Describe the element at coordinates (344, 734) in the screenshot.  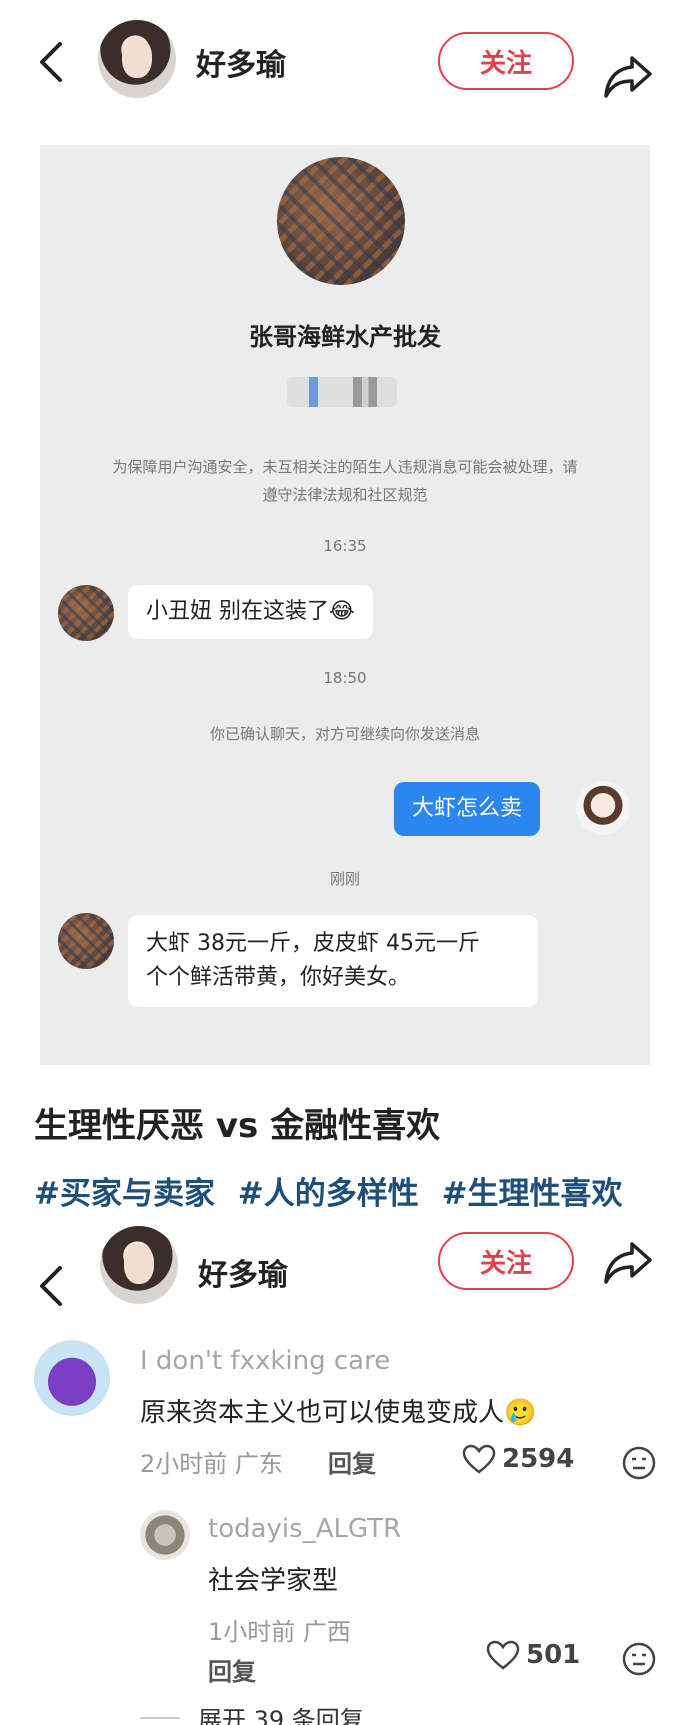
I see `system-message: 你已确认聊天，对方可继续向你发送消息` at that location.